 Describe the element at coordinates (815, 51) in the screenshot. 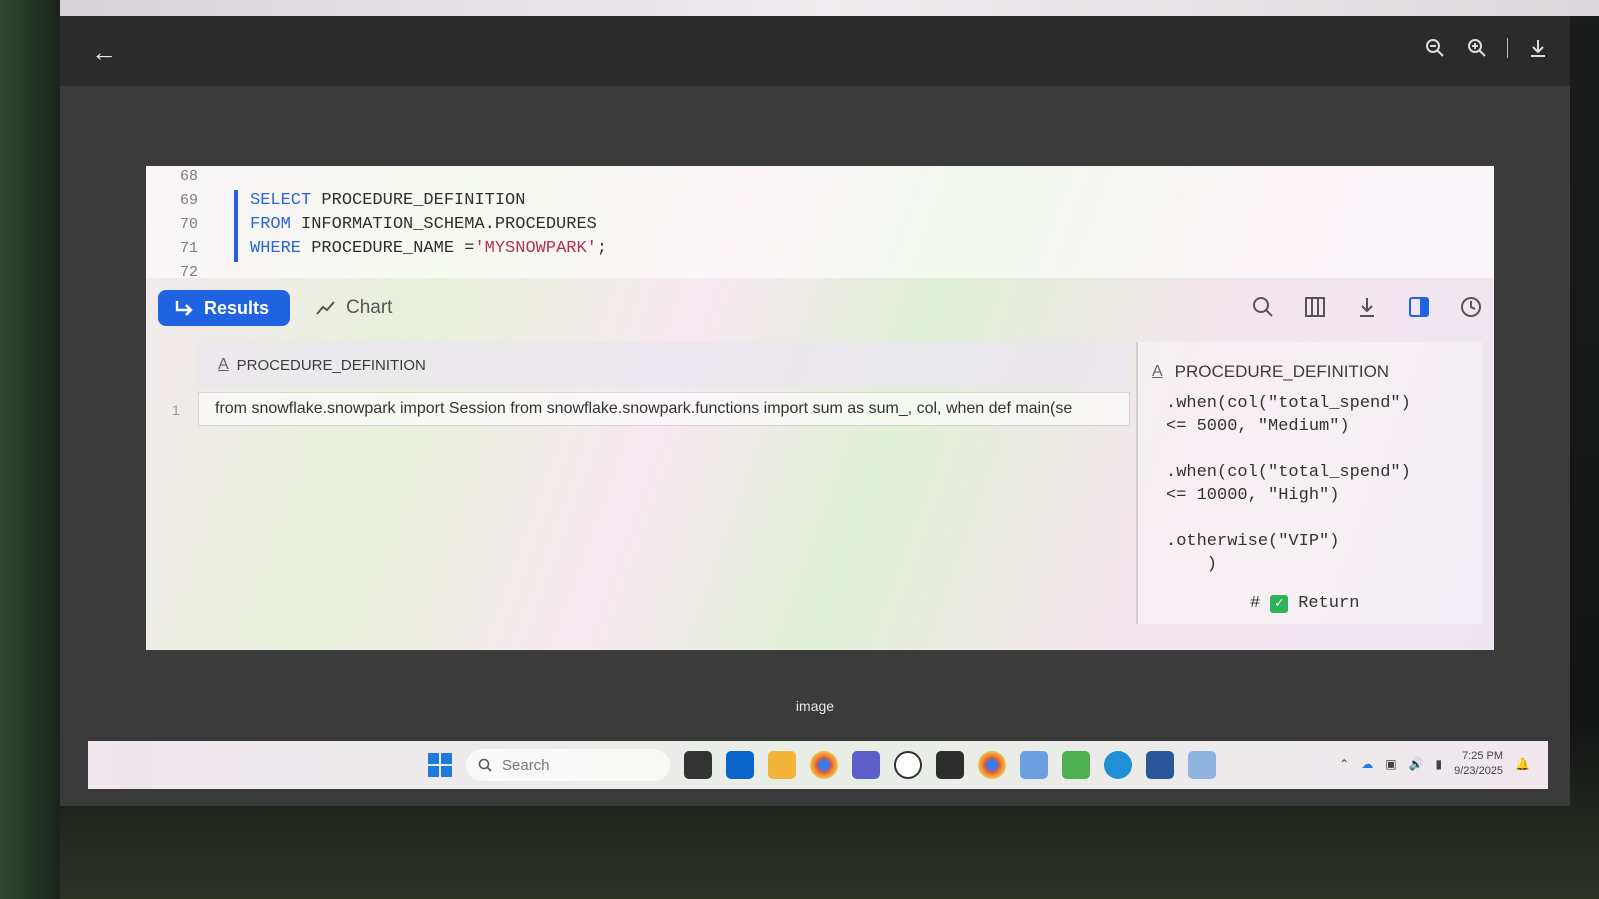

I see `image-viewer-toolbar: ←` at that location.